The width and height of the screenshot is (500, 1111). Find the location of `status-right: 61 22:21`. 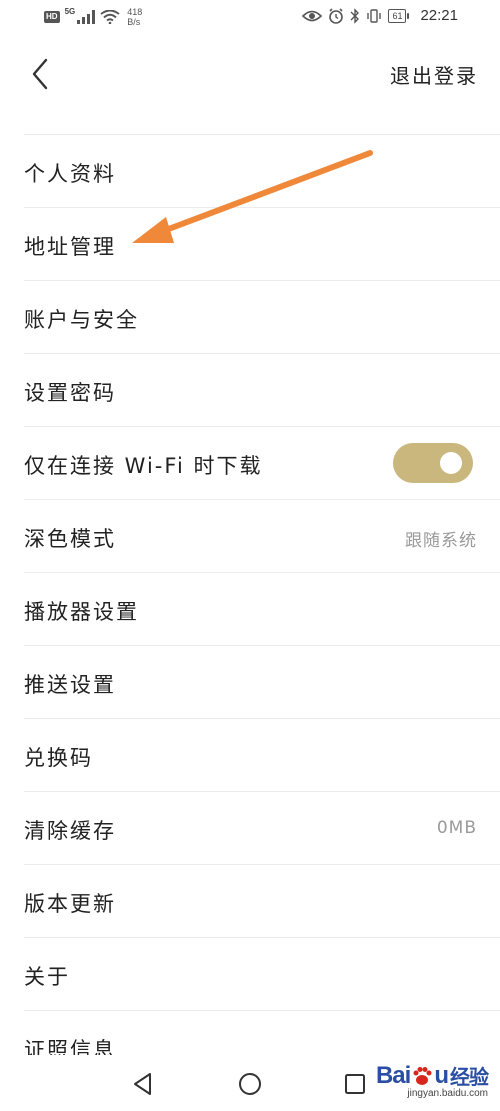

status-right: 61 22:21 is located at coordinates (380, 15).